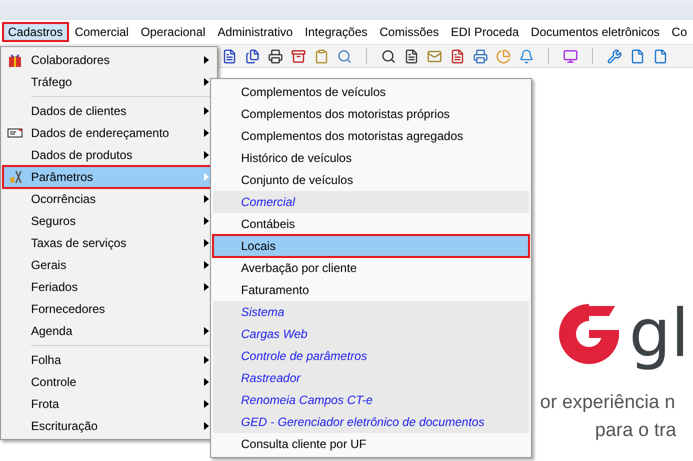 This screenshot has width=693, height=461. Describe the element at coordinates (371, 312) in the screenshot. I see `menu-group-label: Sistema` at that location.